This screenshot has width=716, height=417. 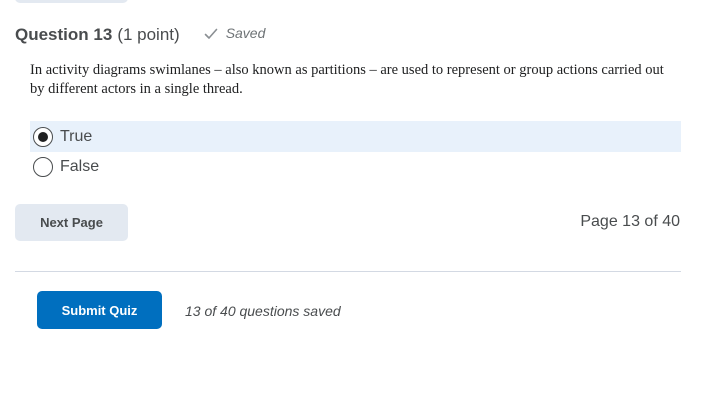 I want to click on option-true-label: True, so click(x=76, y=137).